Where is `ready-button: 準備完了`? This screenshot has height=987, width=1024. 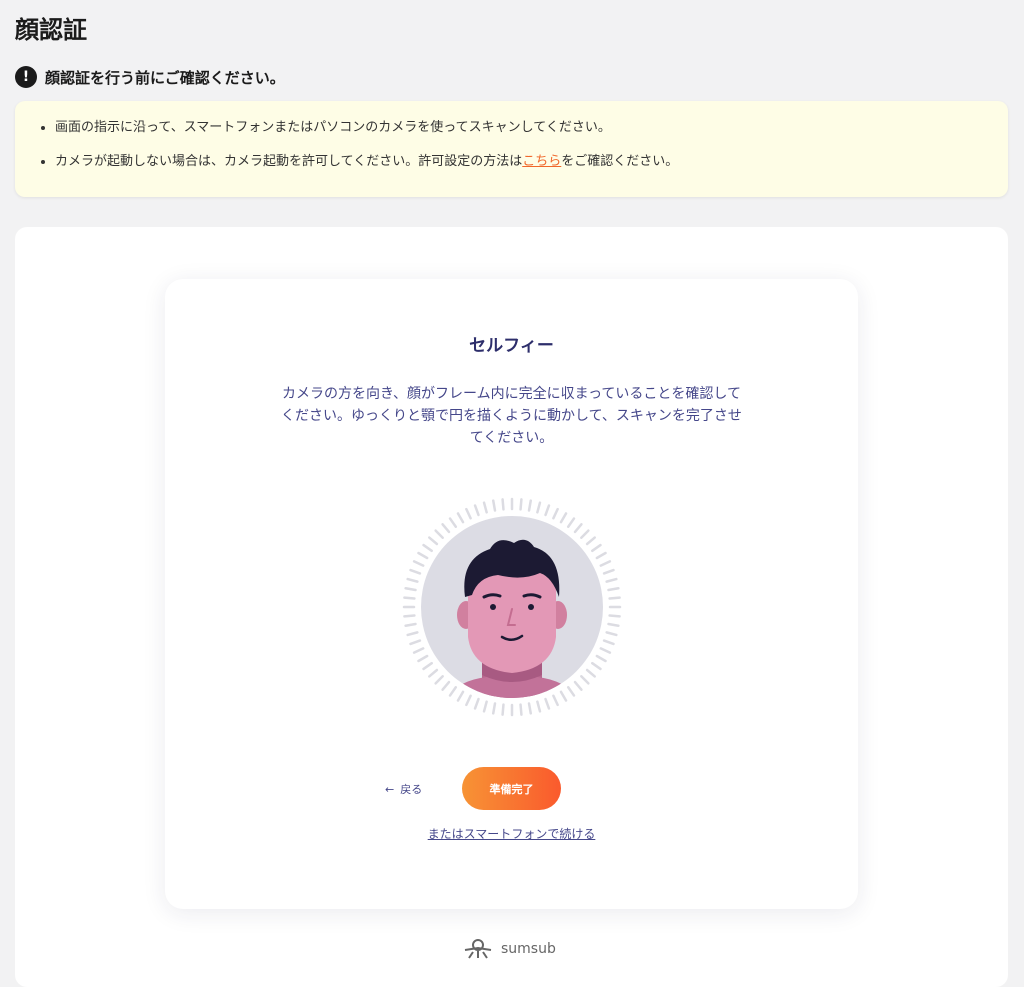 ready-button: 準備完了 is located at coordinates (511, 788).